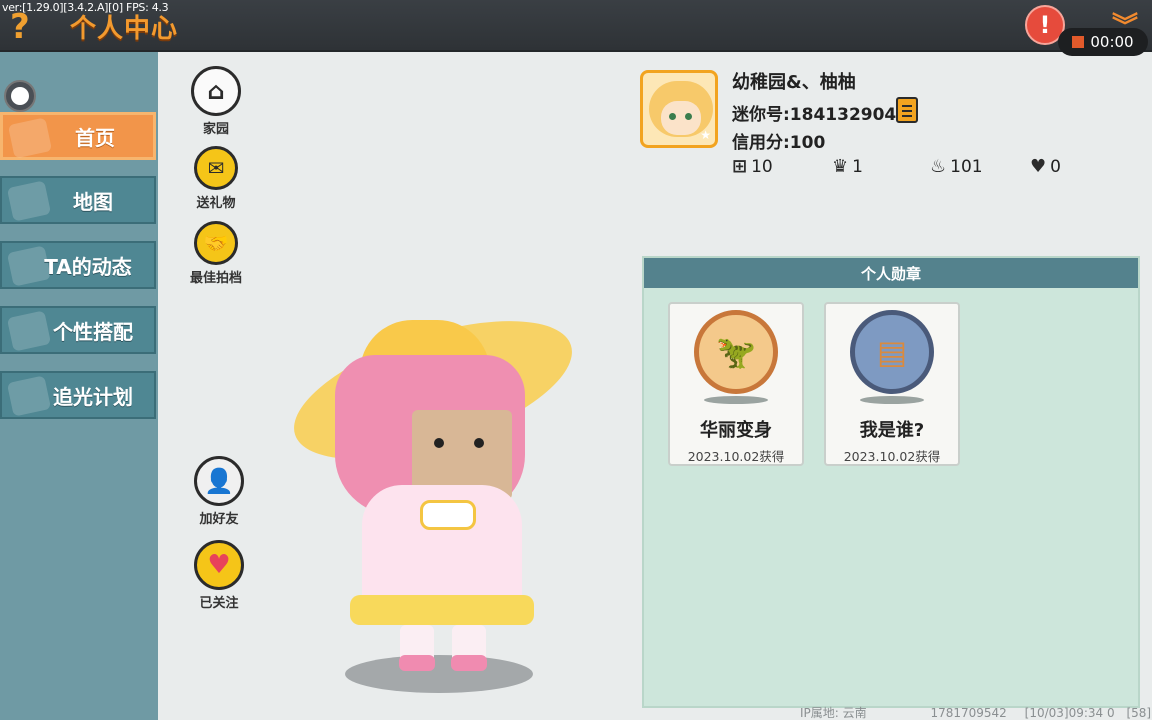  What do you see at coordinates (736, 352) in the screenshot?
I see `dinosaur-medal-icon: 🦖` at bounding box center [736, 352].